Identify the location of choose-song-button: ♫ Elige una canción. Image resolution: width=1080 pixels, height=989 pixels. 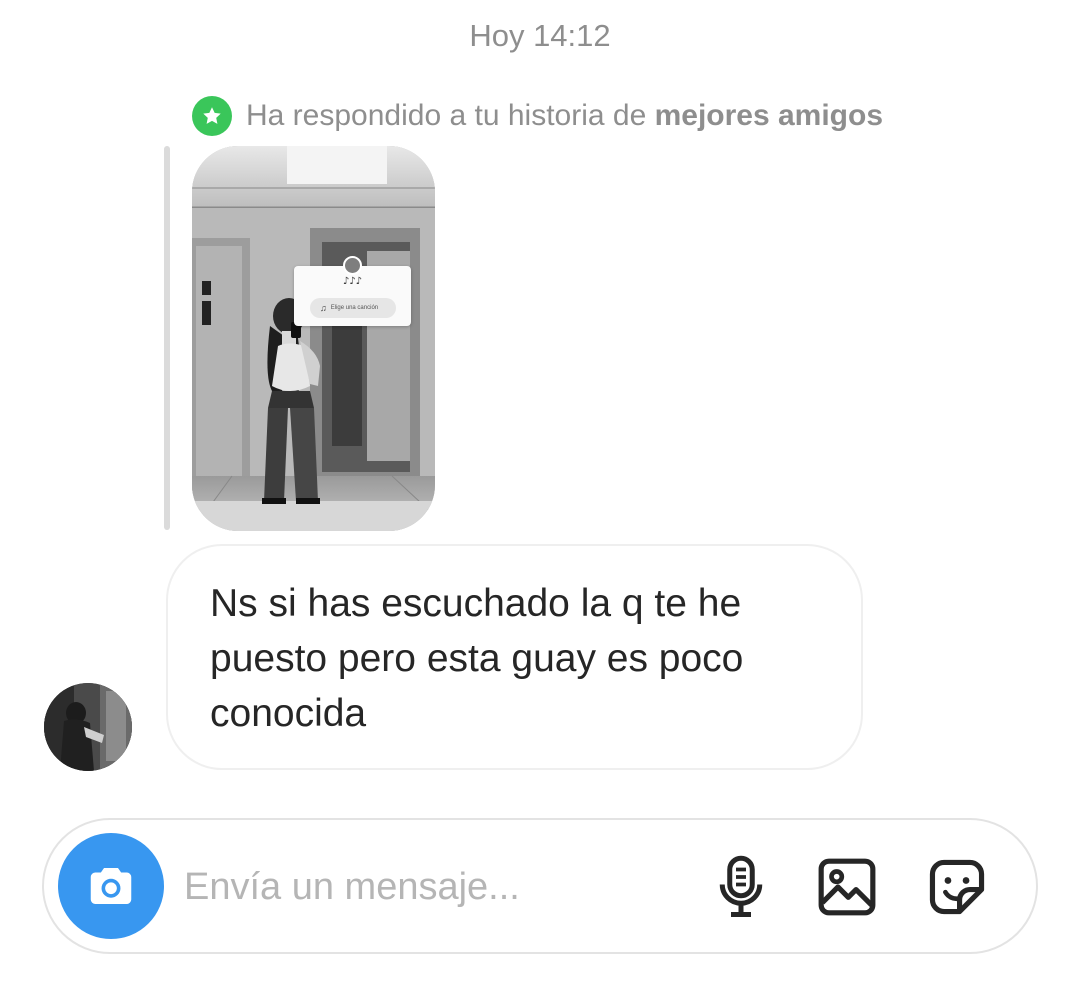
(353, 308).